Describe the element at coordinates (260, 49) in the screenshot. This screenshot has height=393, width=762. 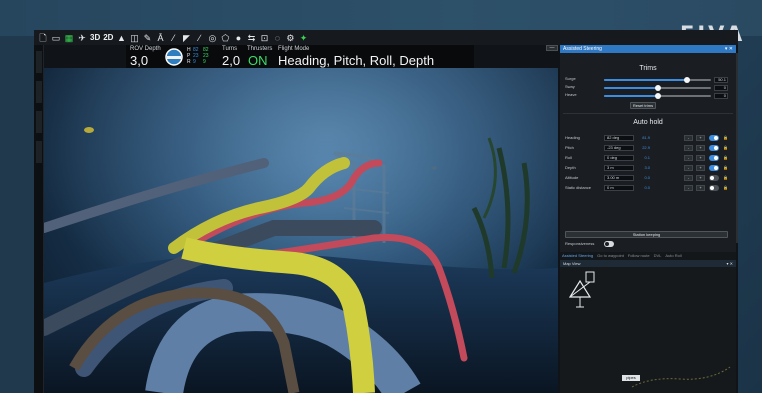
I see `thrusters-label: Thrusters` at that location.